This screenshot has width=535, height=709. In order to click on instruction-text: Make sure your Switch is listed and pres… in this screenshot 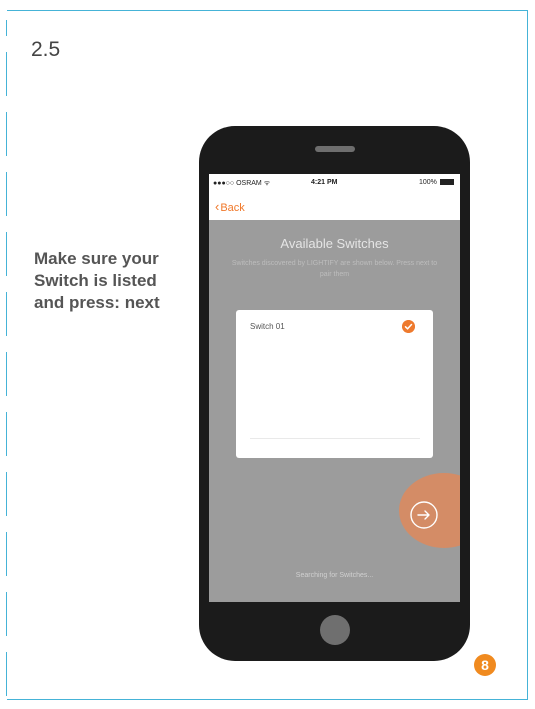, I will do `click(97, 280)`.